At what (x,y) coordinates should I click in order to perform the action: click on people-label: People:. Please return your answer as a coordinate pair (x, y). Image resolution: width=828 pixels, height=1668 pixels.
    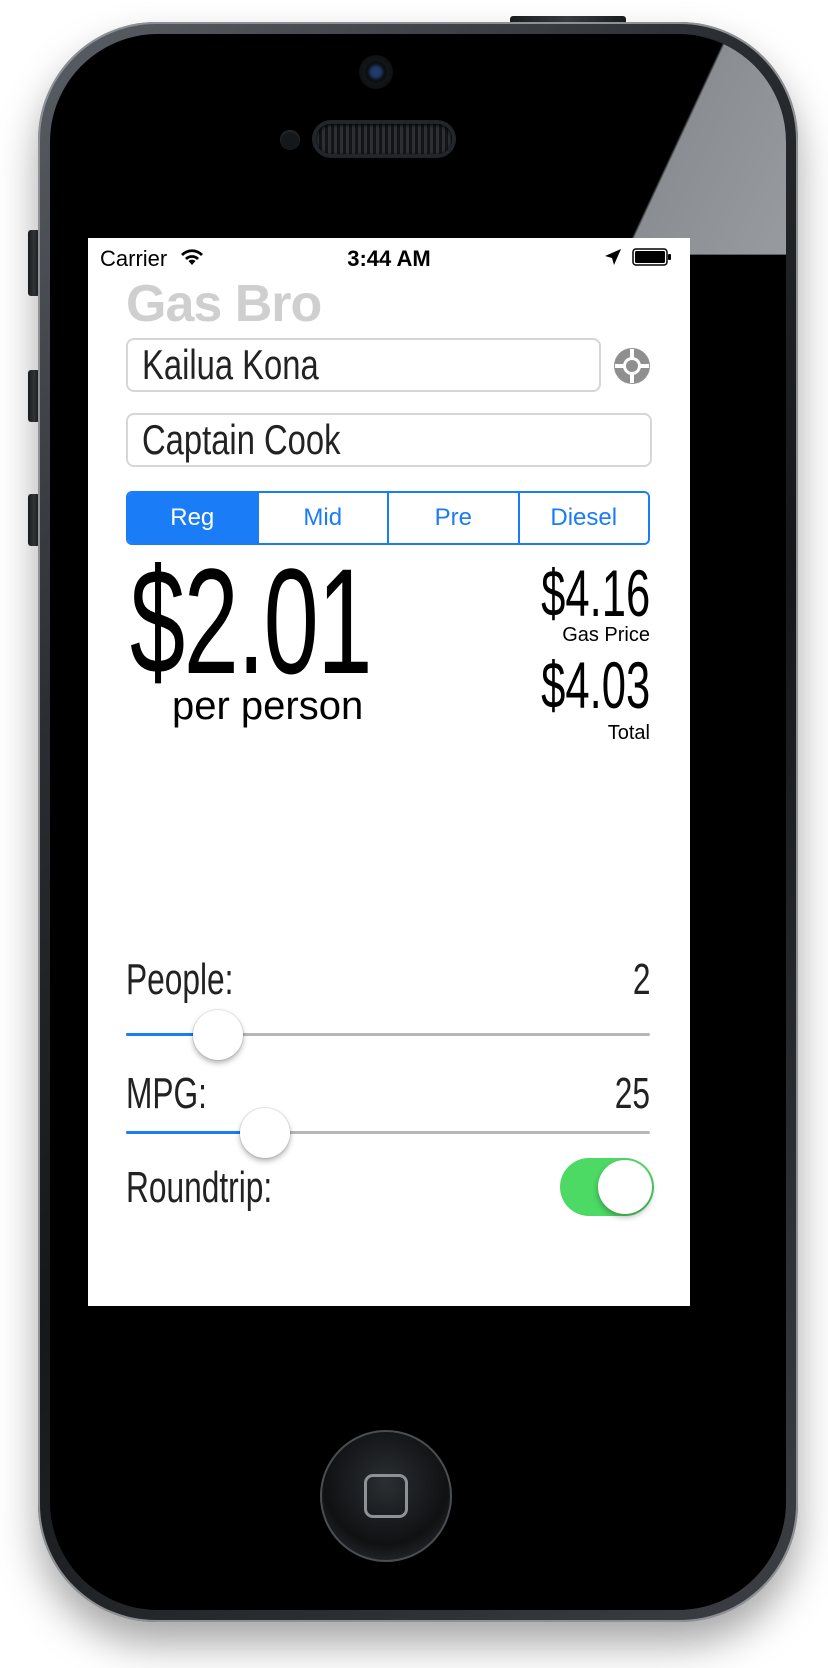
    Looking at the image, I should click on (180, 979).